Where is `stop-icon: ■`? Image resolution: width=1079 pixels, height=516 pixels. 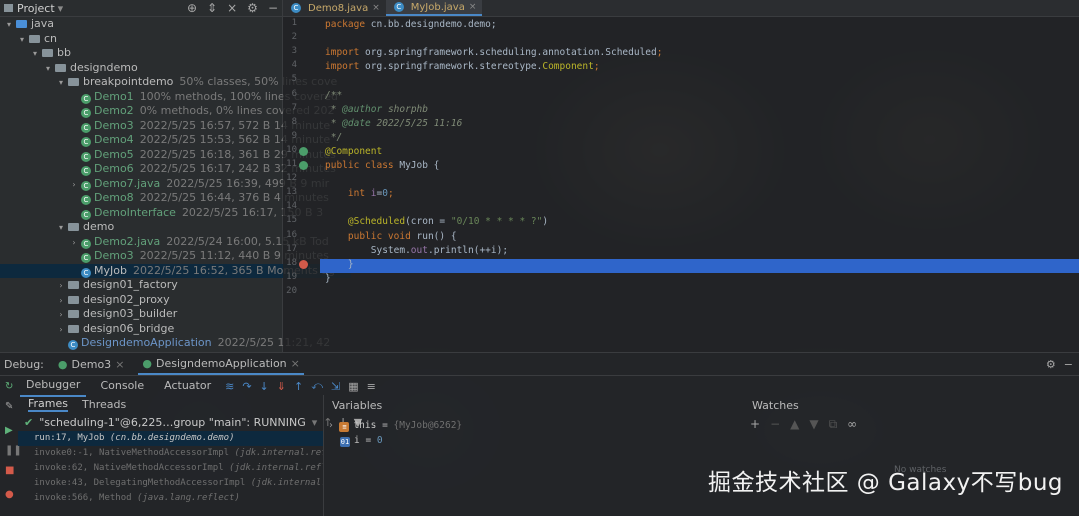 stop-icon: ■ is located at coordinates (9, 470).